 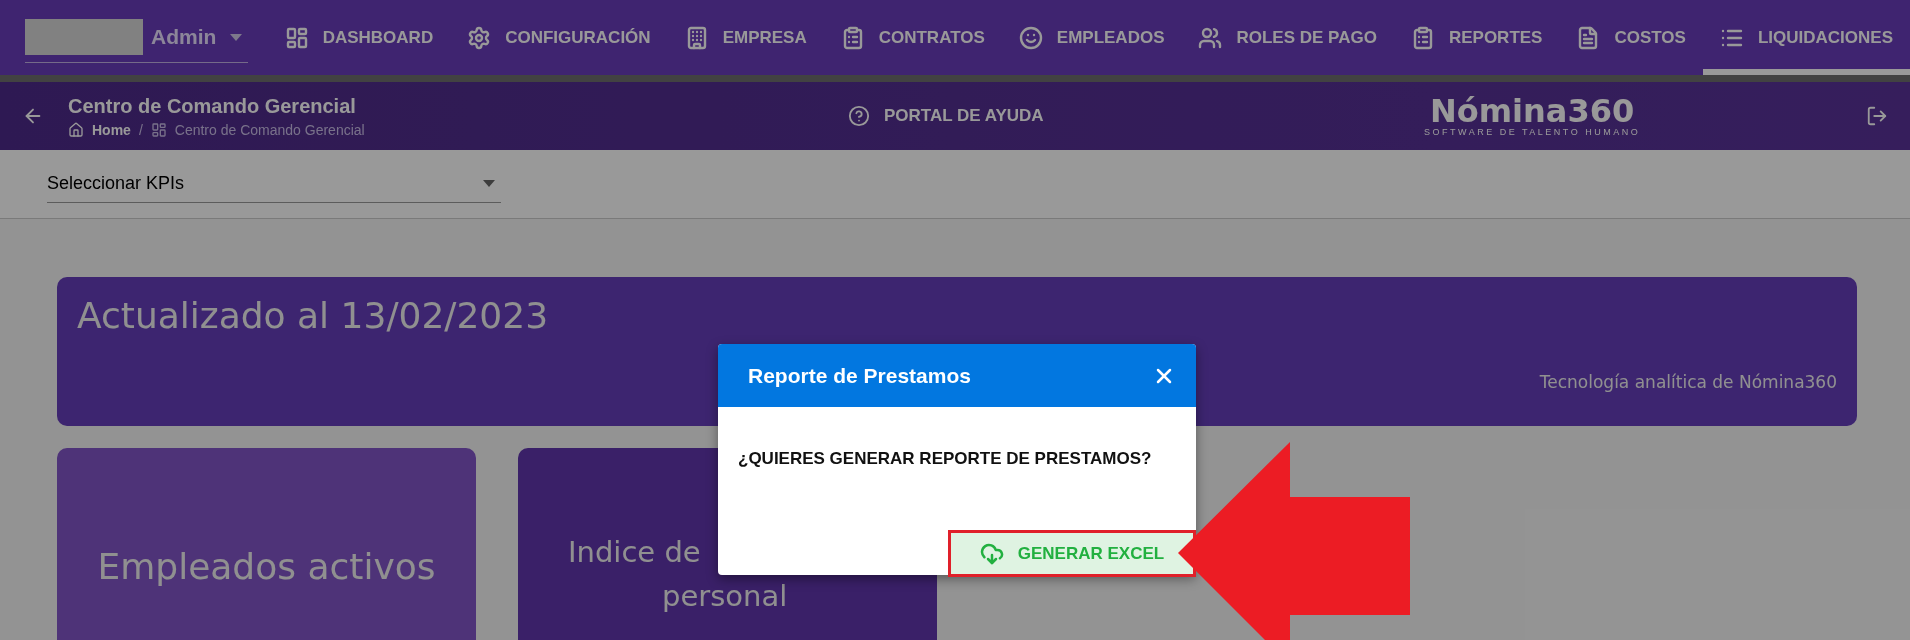 What do you see at coordinates (859, 375) in the screenshot?
I see `dialog-title: Reporte de Prestamos` at bounding box center [859, 375].